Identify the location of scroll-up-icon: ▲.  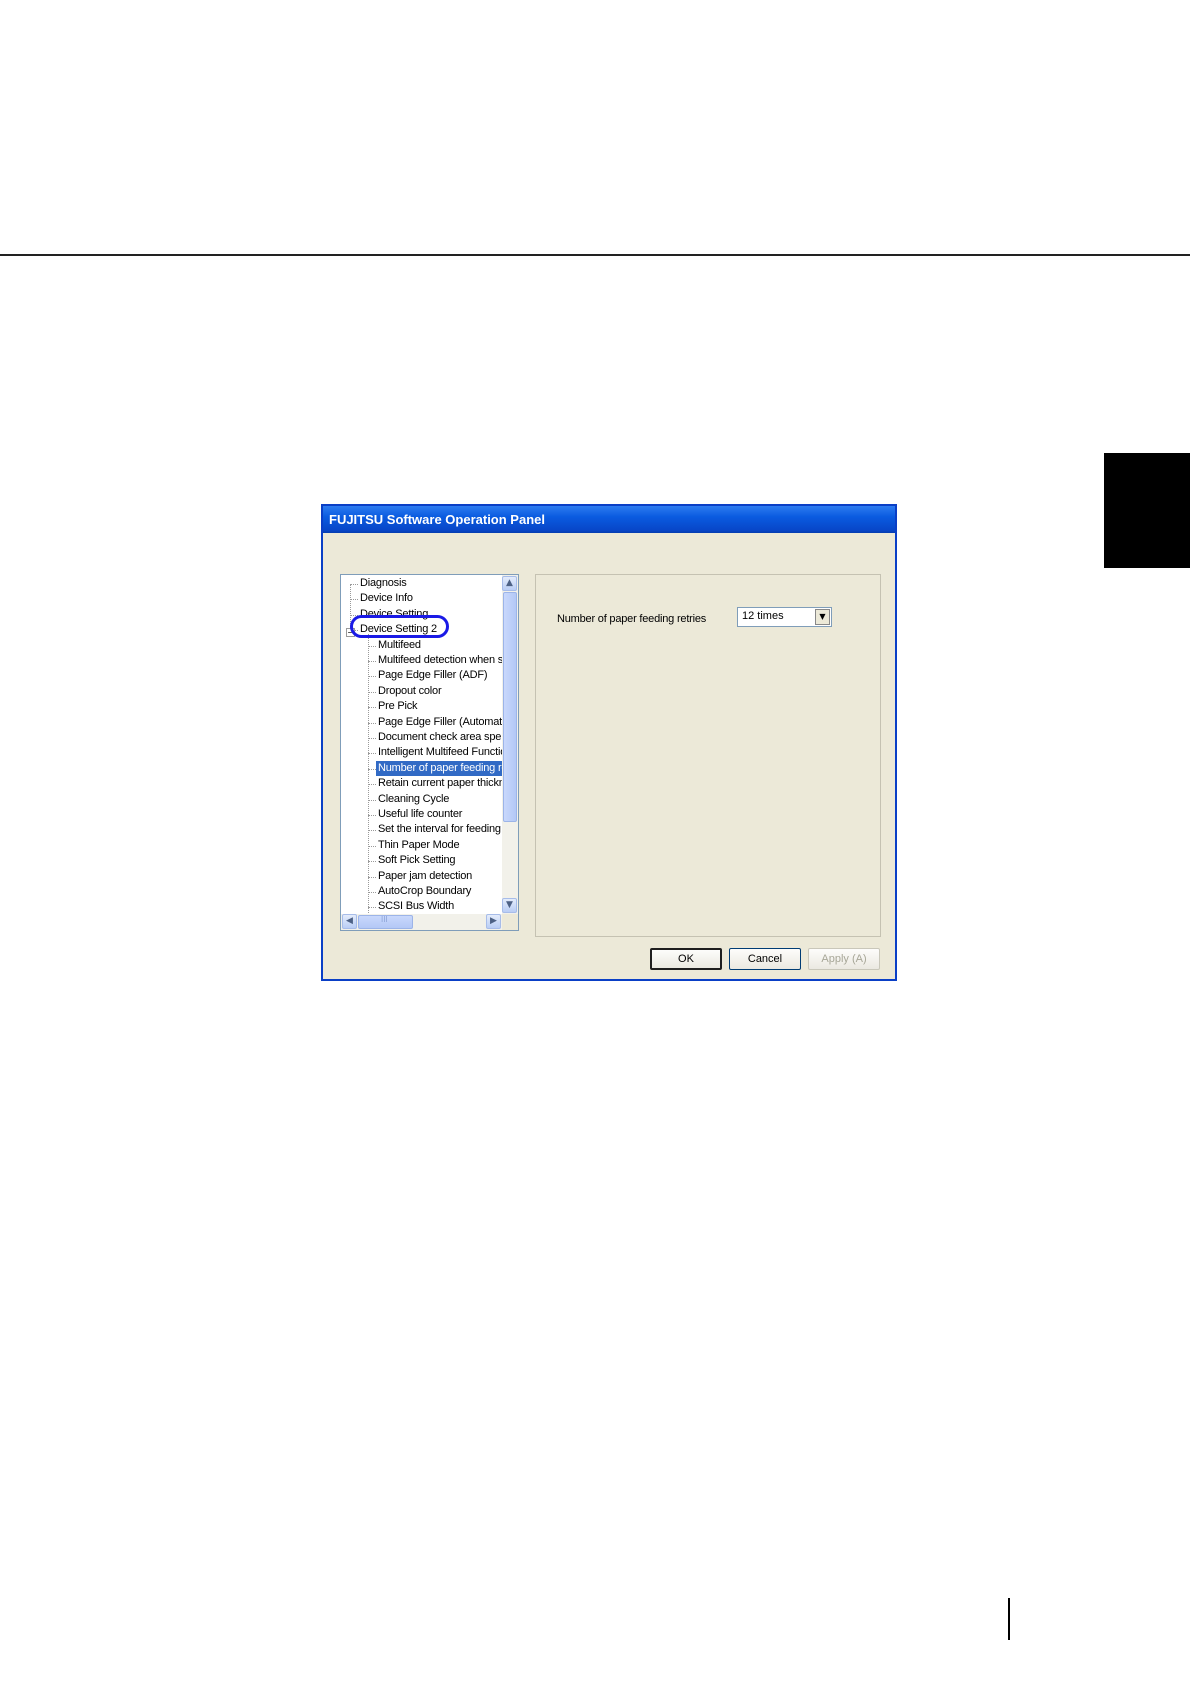
(509, 583).